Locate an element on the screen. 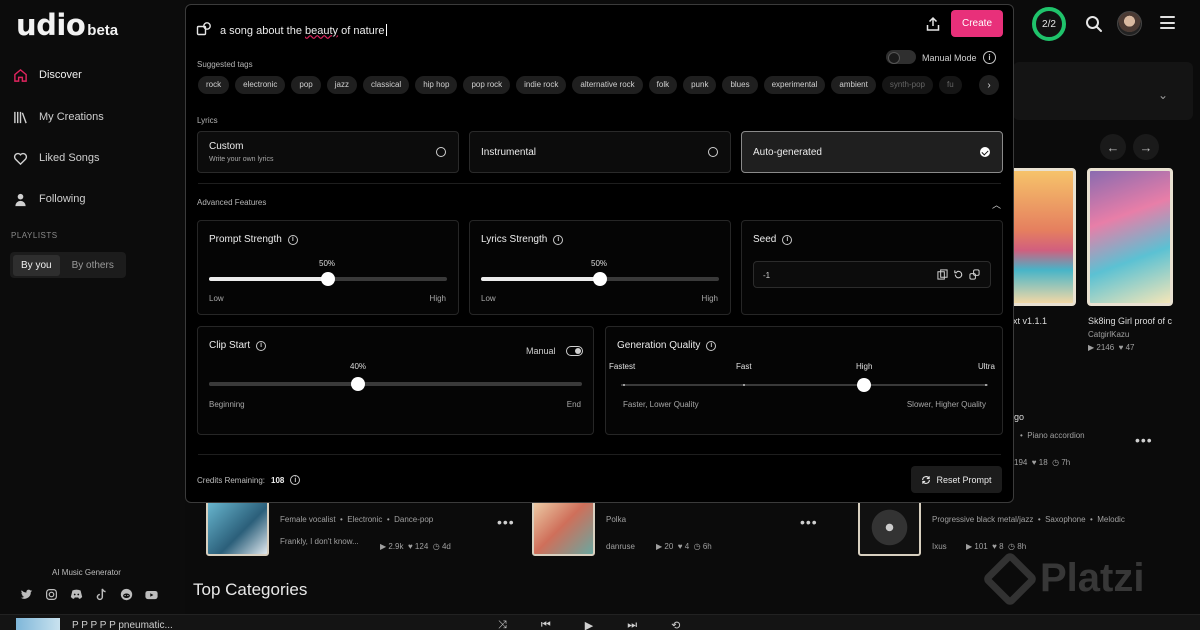 The image size is (1200, 630). song-tags: Female vocalist • Electronic • Dance-pop is located at coordinates (357, 519).